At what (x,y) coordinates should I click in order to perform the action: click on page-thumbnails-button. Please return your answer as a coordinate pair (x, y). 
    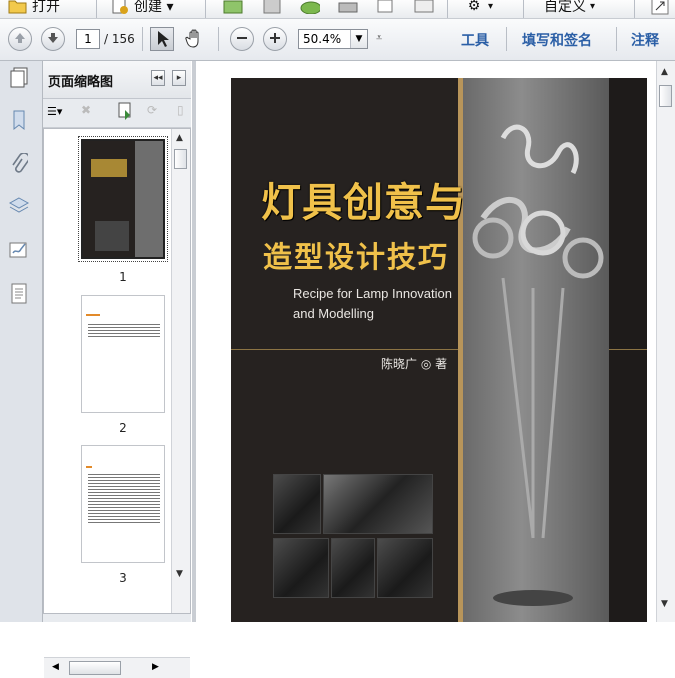
    Looking at the image, I should click on (19, 79).